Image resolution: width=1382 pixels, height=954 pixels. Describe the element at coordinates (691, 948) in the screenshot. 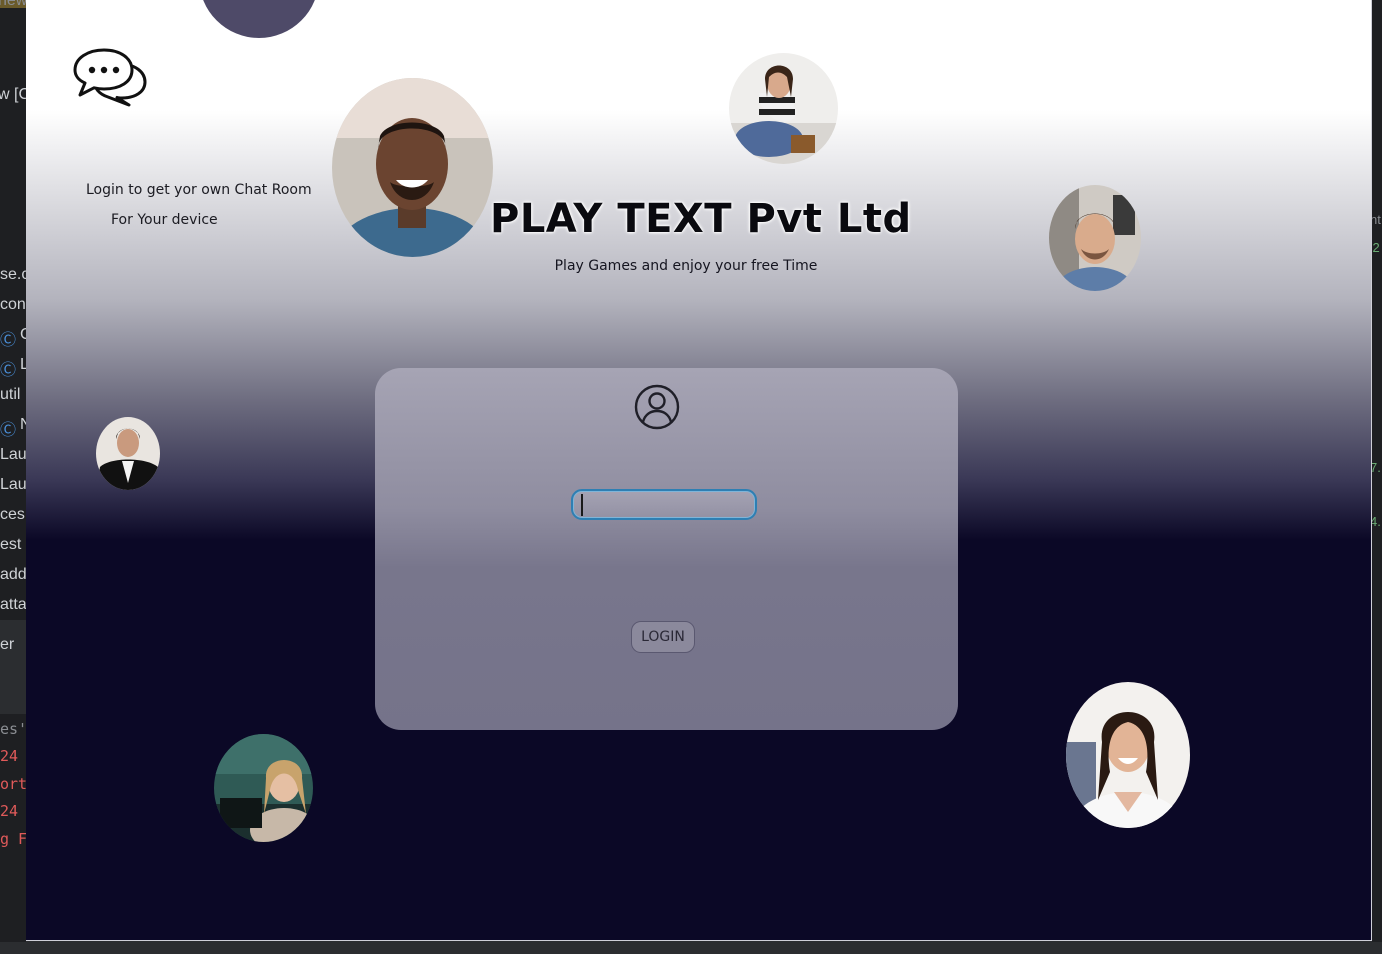

I see `background-ide-bottom` at that location.